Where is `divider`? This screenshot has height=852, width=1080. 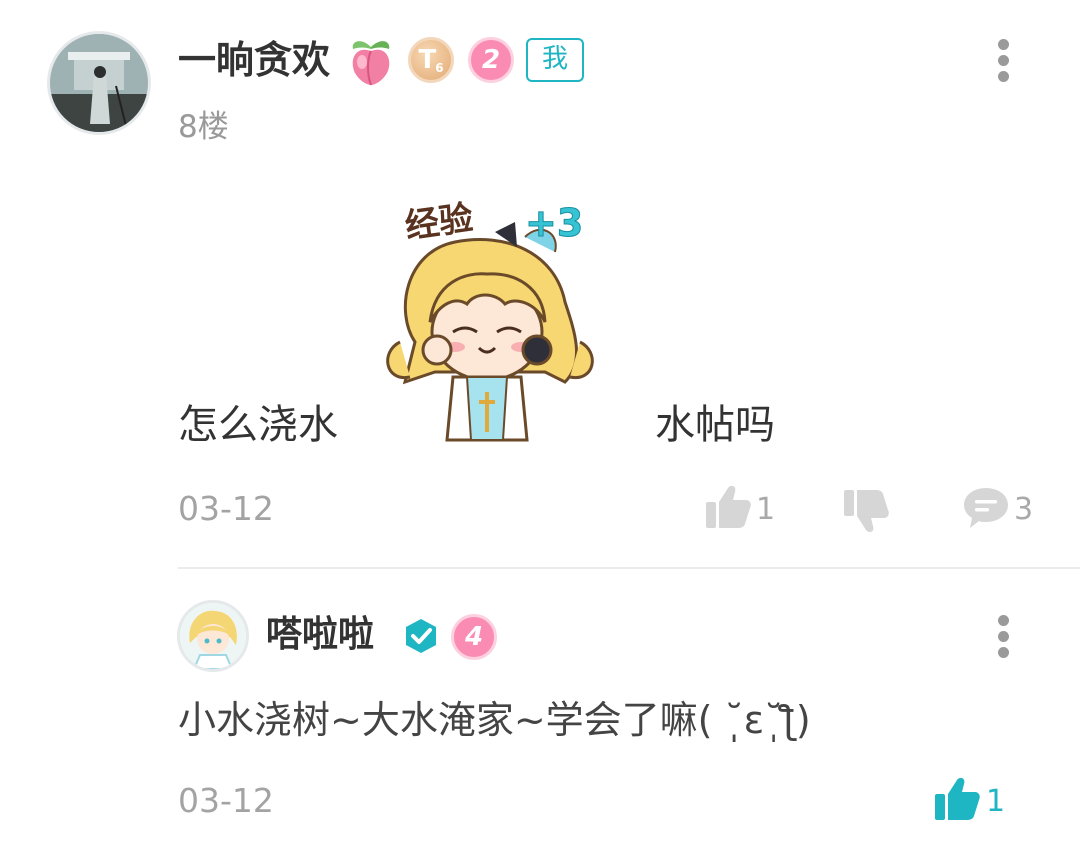
divider is located at coordinates (629, 568).